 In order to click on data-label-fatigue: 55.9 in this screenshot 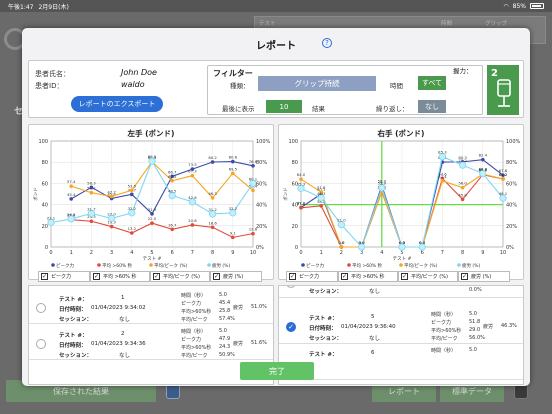, I will do `click(382, 183)`.